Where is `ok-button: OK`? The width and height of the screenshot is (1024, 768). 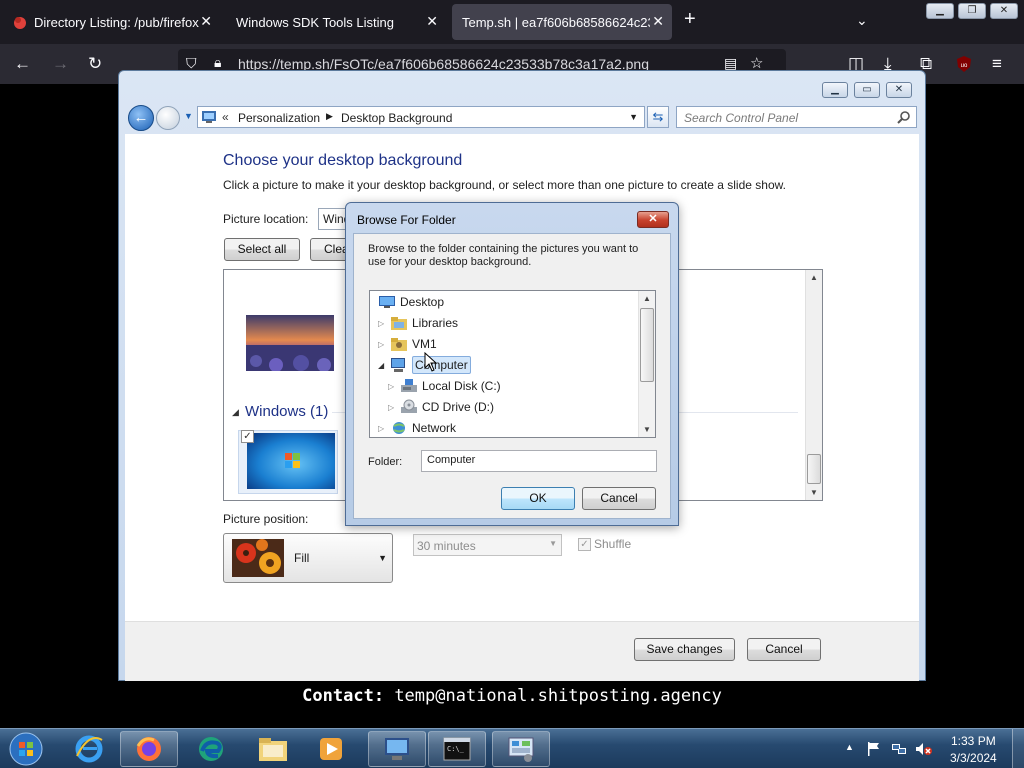 ok-button: OK is located at coordinates (538, 498).